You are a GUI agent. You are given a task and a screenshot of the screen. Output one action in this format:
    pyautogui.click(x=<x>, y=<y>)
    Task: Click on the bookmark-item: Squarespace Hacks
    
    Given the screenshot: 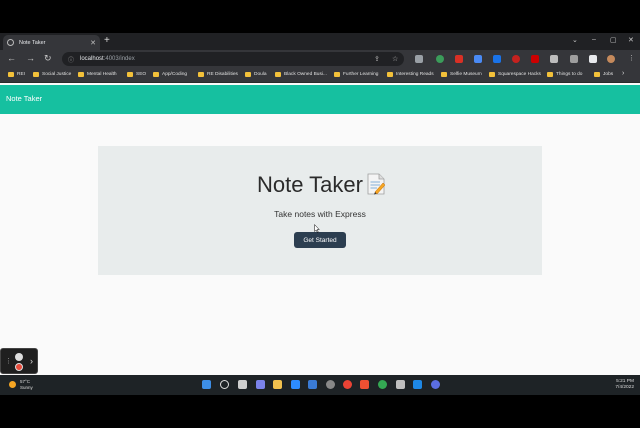 What is the action you would take?
    pyautogui.click(x=515, y=74)
    